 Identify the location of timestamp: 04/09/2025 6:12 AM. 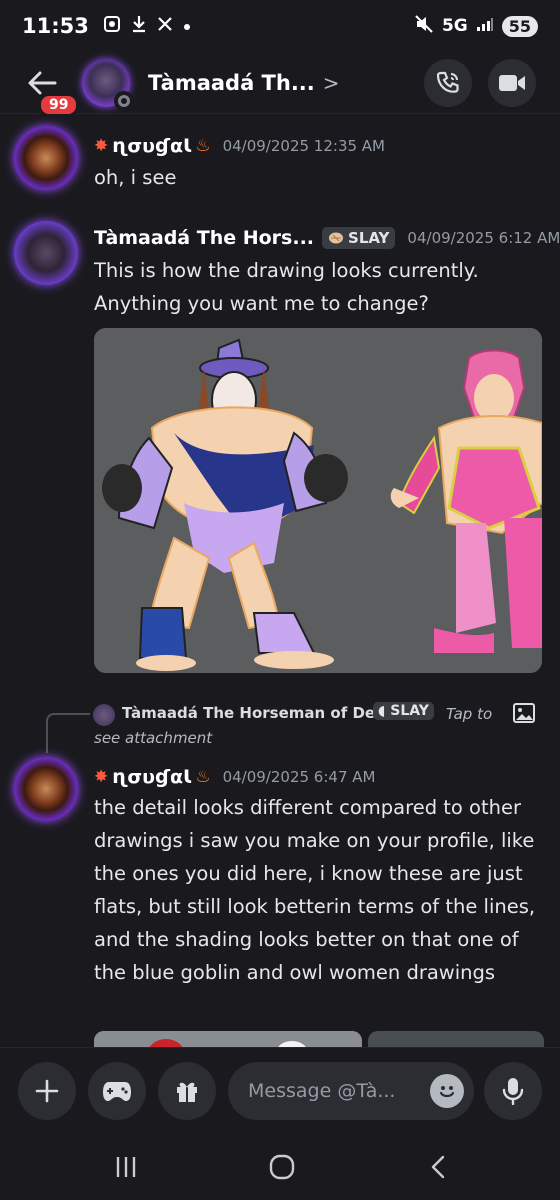
(483, 238).